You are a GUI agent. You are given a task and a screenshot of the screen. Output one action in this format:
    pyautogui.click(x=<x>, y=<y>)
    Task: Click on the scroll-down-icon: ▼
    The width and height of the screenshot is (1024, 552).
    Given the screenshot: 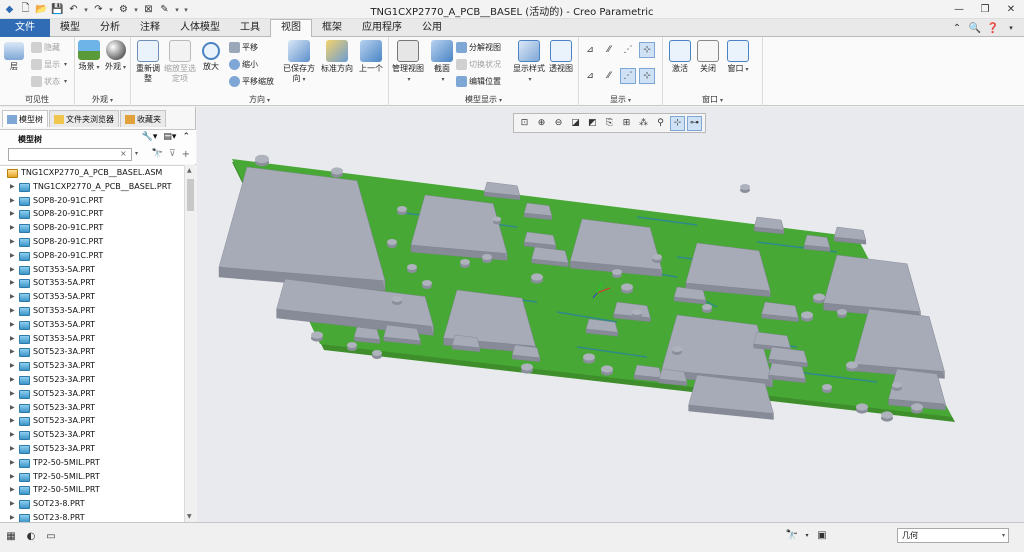 What is the action you would take?
    pyautogui.click(x=189, y=516)
    